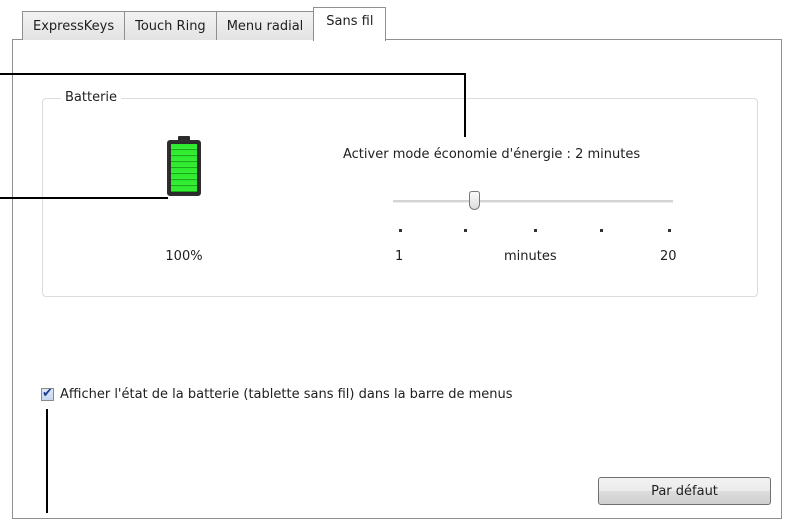 This screenshot has width=787, height=519. I want to click on default-button: Par défaut, so click(684, 491).